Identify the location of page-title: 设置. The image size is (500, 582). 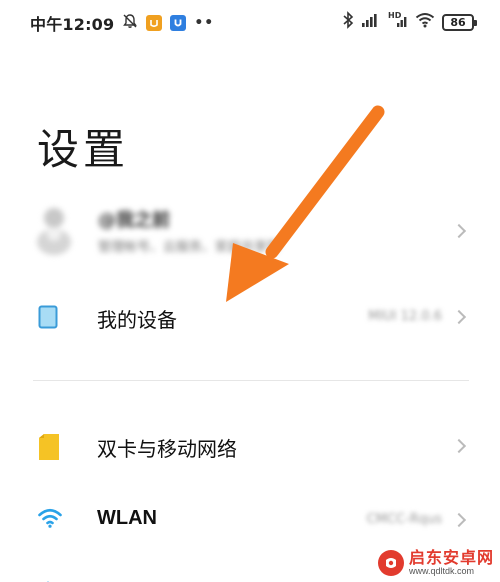
(83, 149).